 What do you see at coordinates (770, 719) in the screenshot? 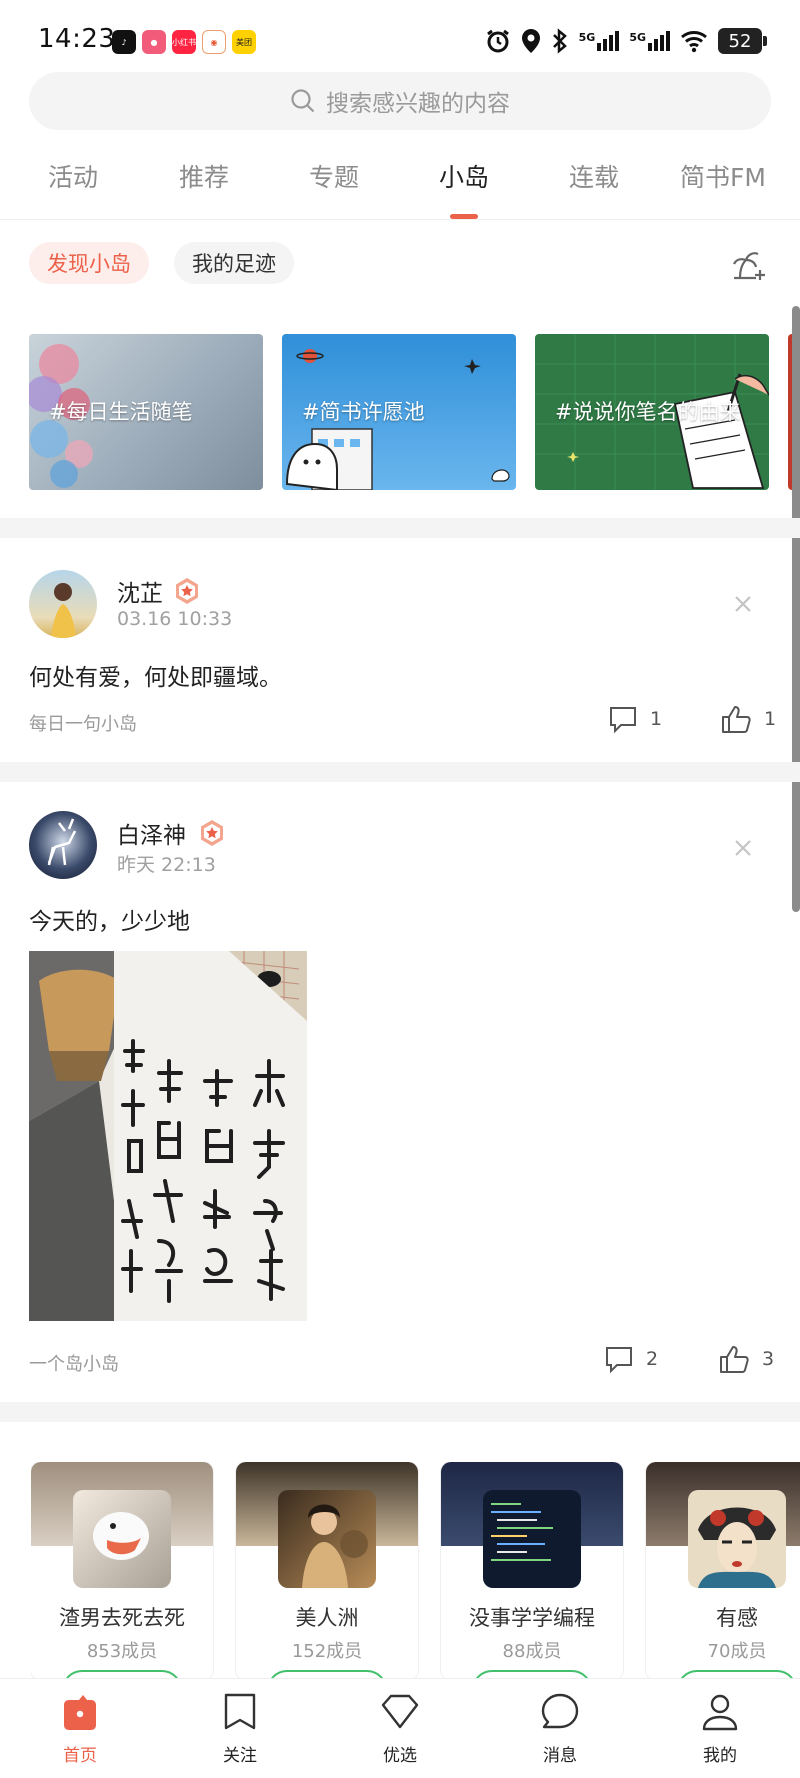
I see `like-count: 1` at bounding box center [770, 719].